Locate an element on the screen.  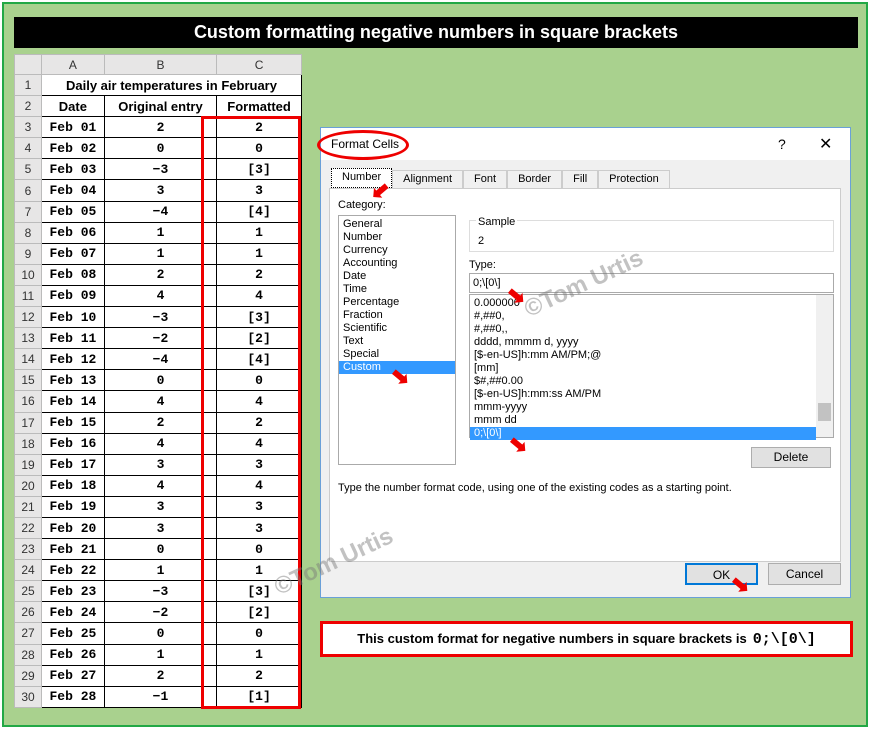
category-item: General is located at coordinates (397, 224).